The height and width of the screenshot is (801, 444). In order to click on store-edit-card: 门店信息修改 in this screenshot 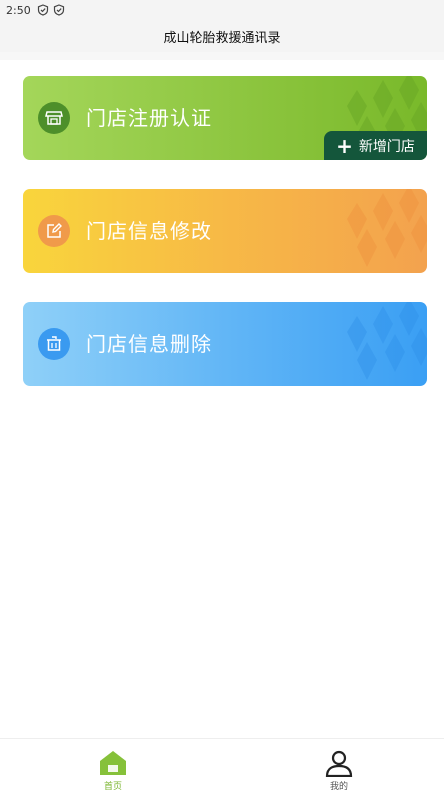, I will do `click(225, 231)`.